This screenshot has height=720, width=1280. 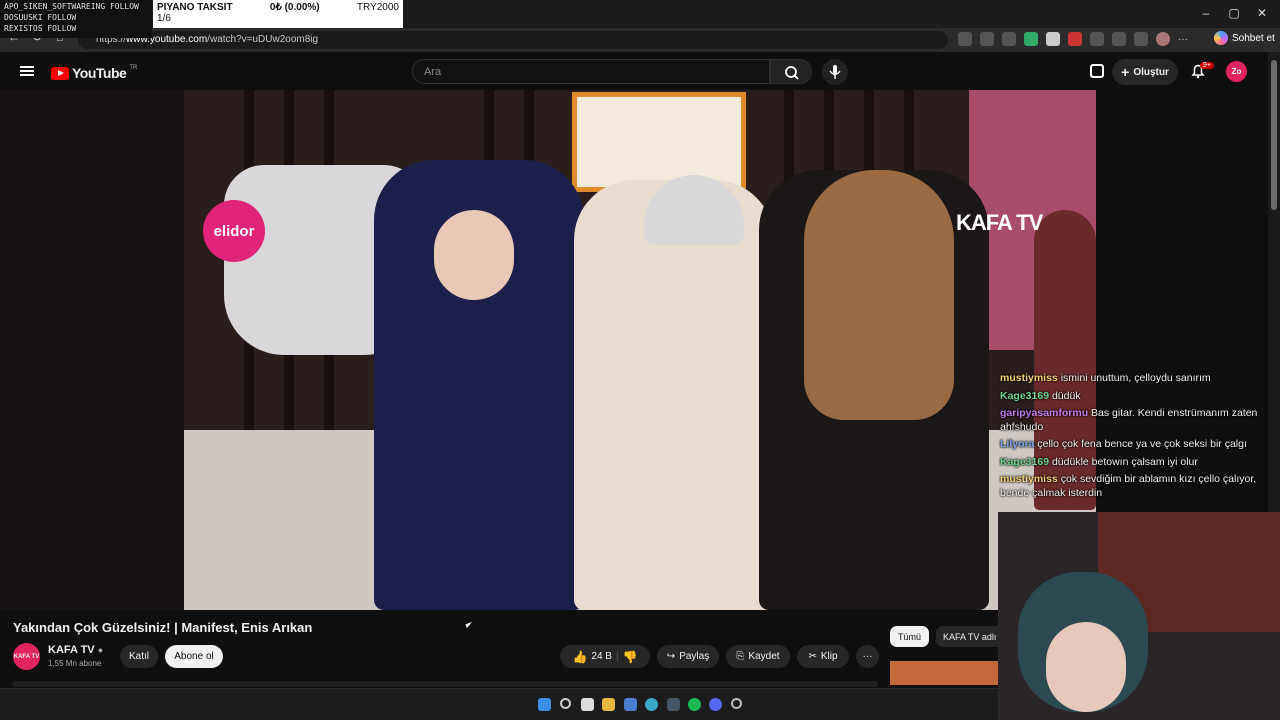 What do you see at coordinates (40, 28) in the screenshot?
I see `follower-line: REXISTOS FOLLOW` at bounding box center [40, 28].